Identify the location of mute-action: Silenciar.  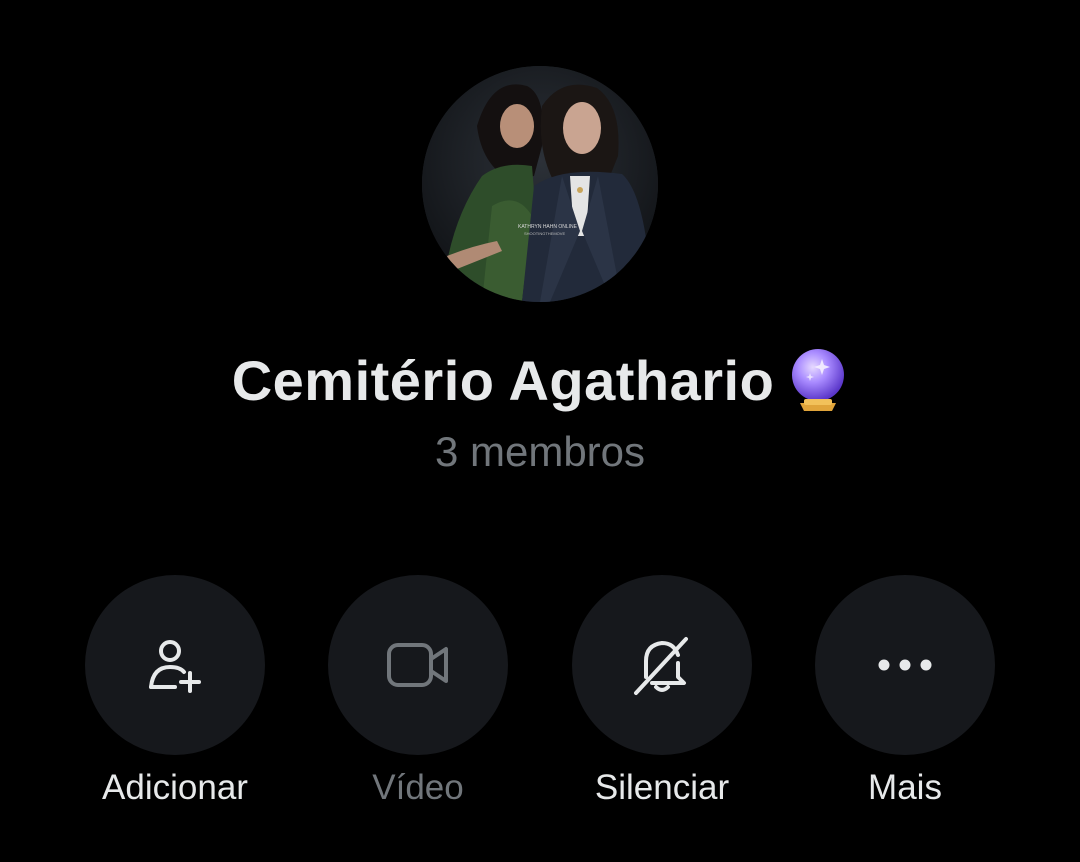
(662, 695).